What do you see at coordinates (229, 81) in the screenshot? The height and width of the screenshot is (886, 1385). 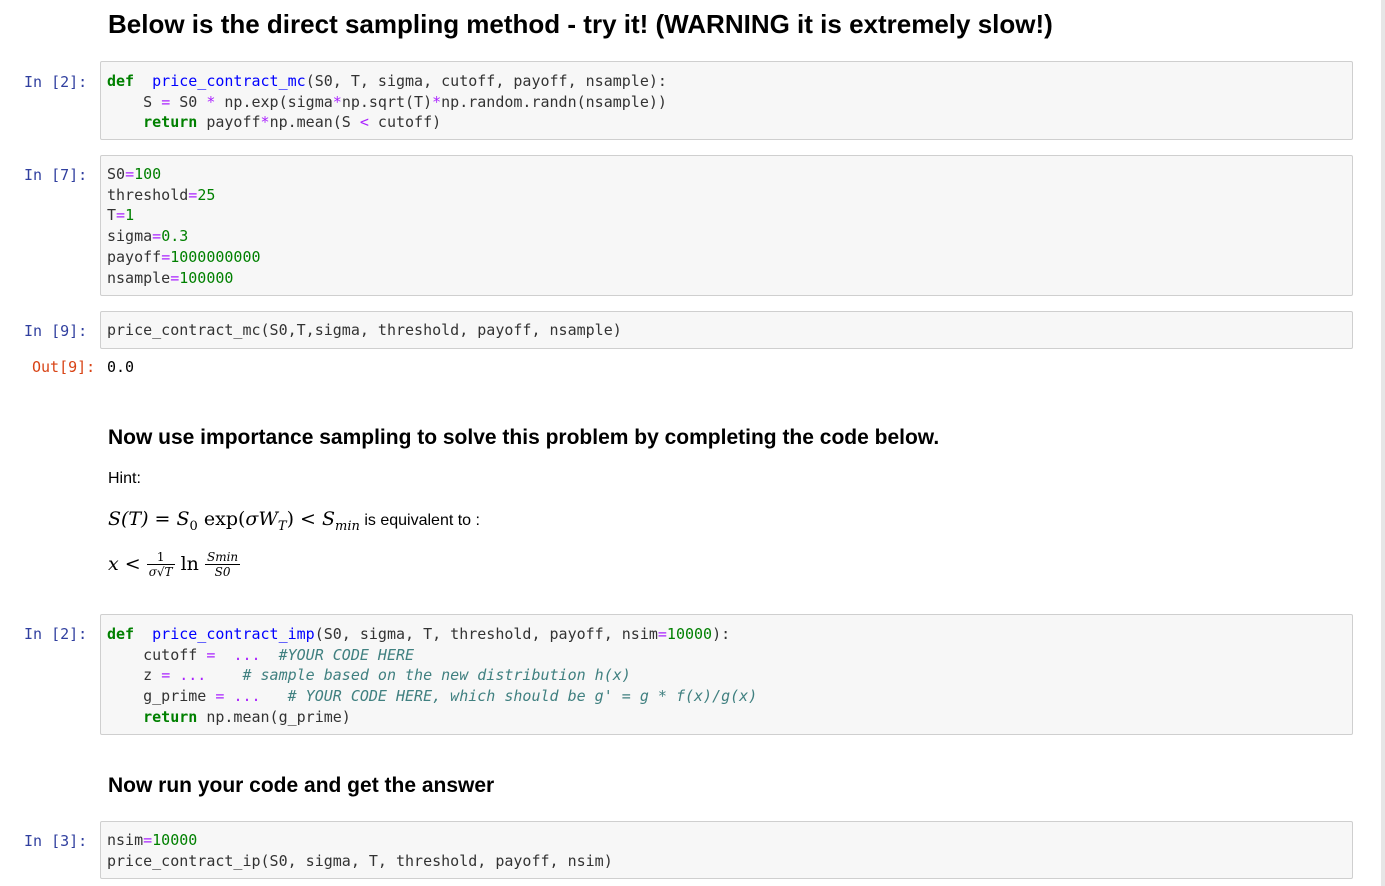 I see `code-token: price_contract_mc` at bounding box center [229, 81].